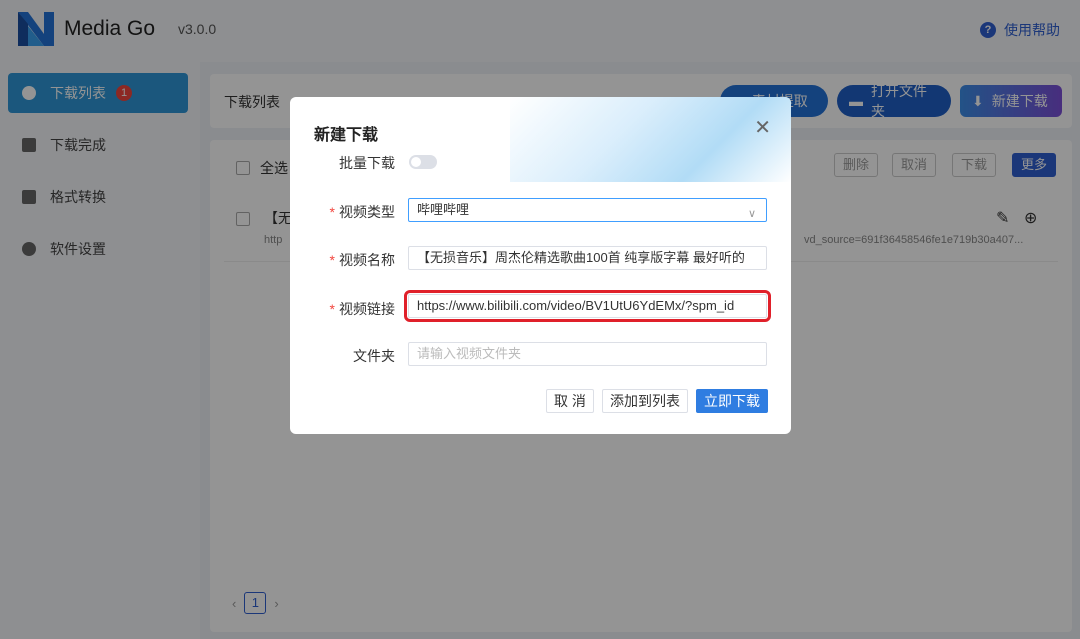 The width and height of the screenshot is (1080, 639). What do you see at coordinates (650, 139) in the screenshot?
I see `dialog-header-illustration` at bounding box center [650, 139].